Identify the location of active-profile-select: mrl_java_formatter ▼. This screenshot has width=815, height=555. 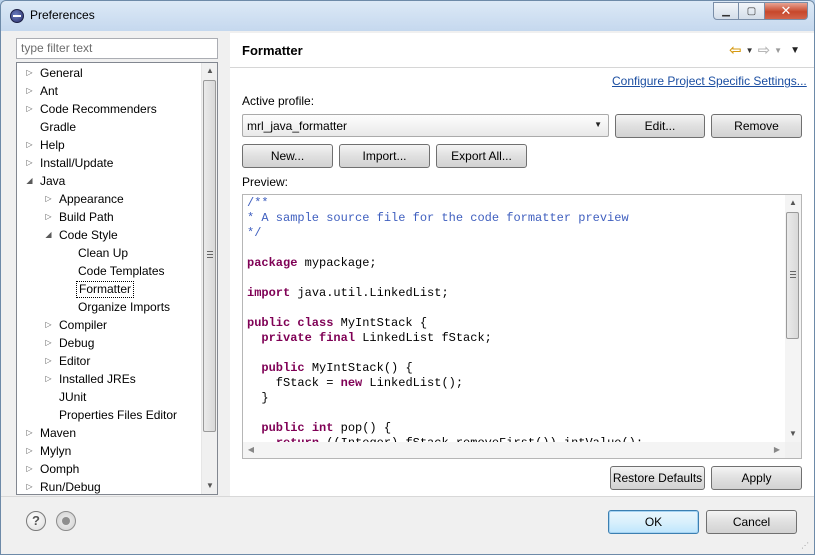
(425, 125).